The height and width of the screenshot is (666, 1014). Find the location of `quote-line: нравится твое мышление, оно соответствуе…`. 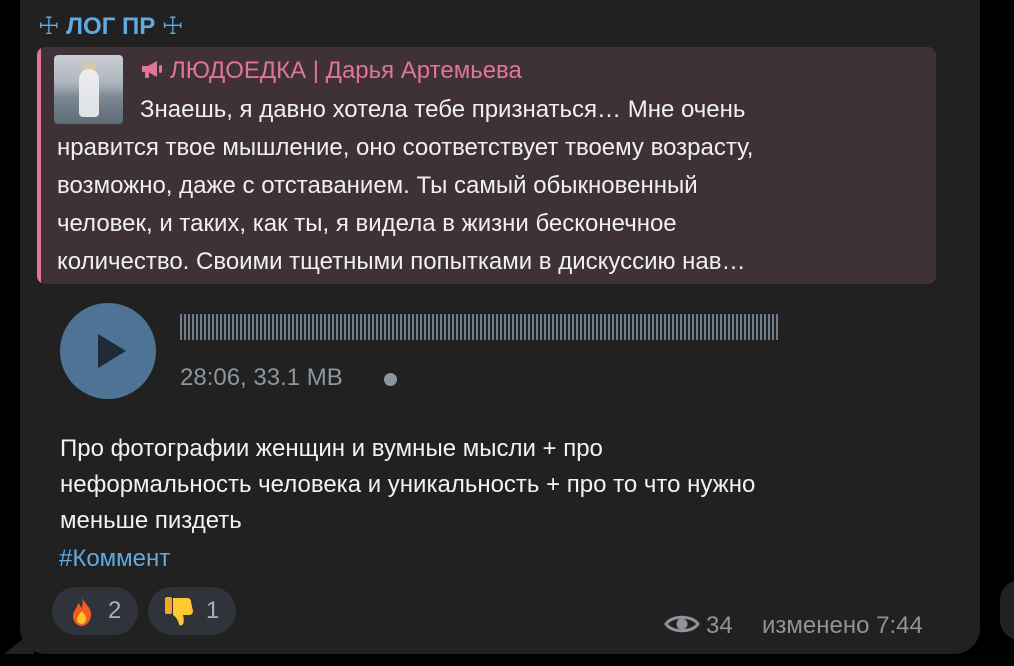

quote-line: нравится твое мышление, оно соответствуе… is located at coordinates (405, 147).